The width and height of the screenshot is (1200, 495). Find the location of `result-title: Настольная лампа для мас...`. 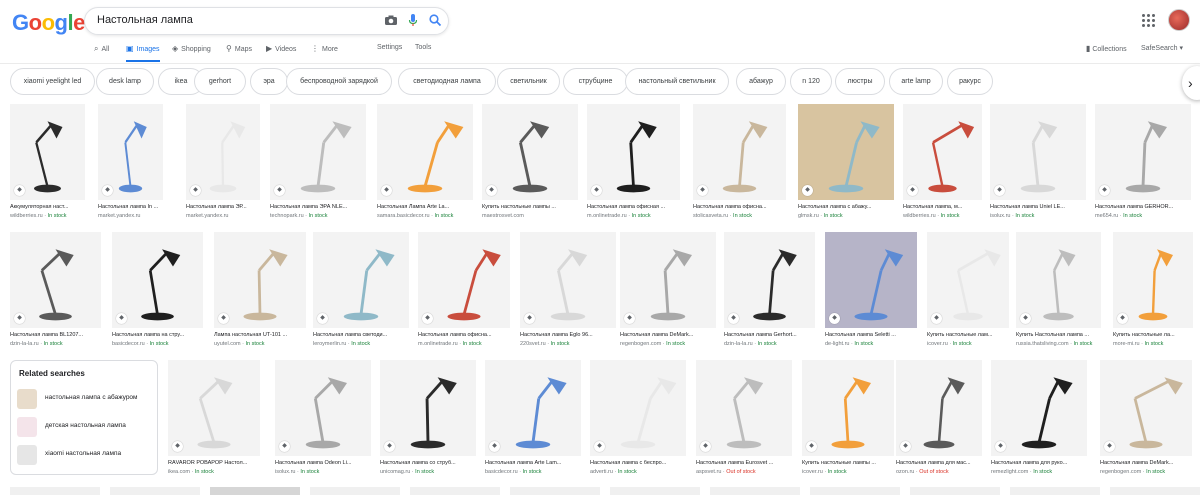

result-title: Настольная лампа для мас... is located at coordinates (939, 463).